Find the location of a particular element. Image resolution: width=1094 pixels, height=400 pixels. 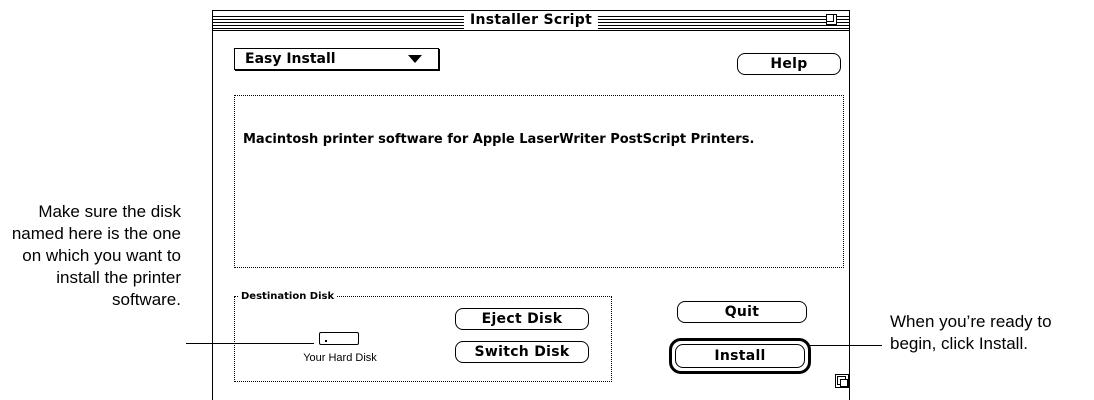

install-type-popup: Easy Install is located at coordinates (336, 59).